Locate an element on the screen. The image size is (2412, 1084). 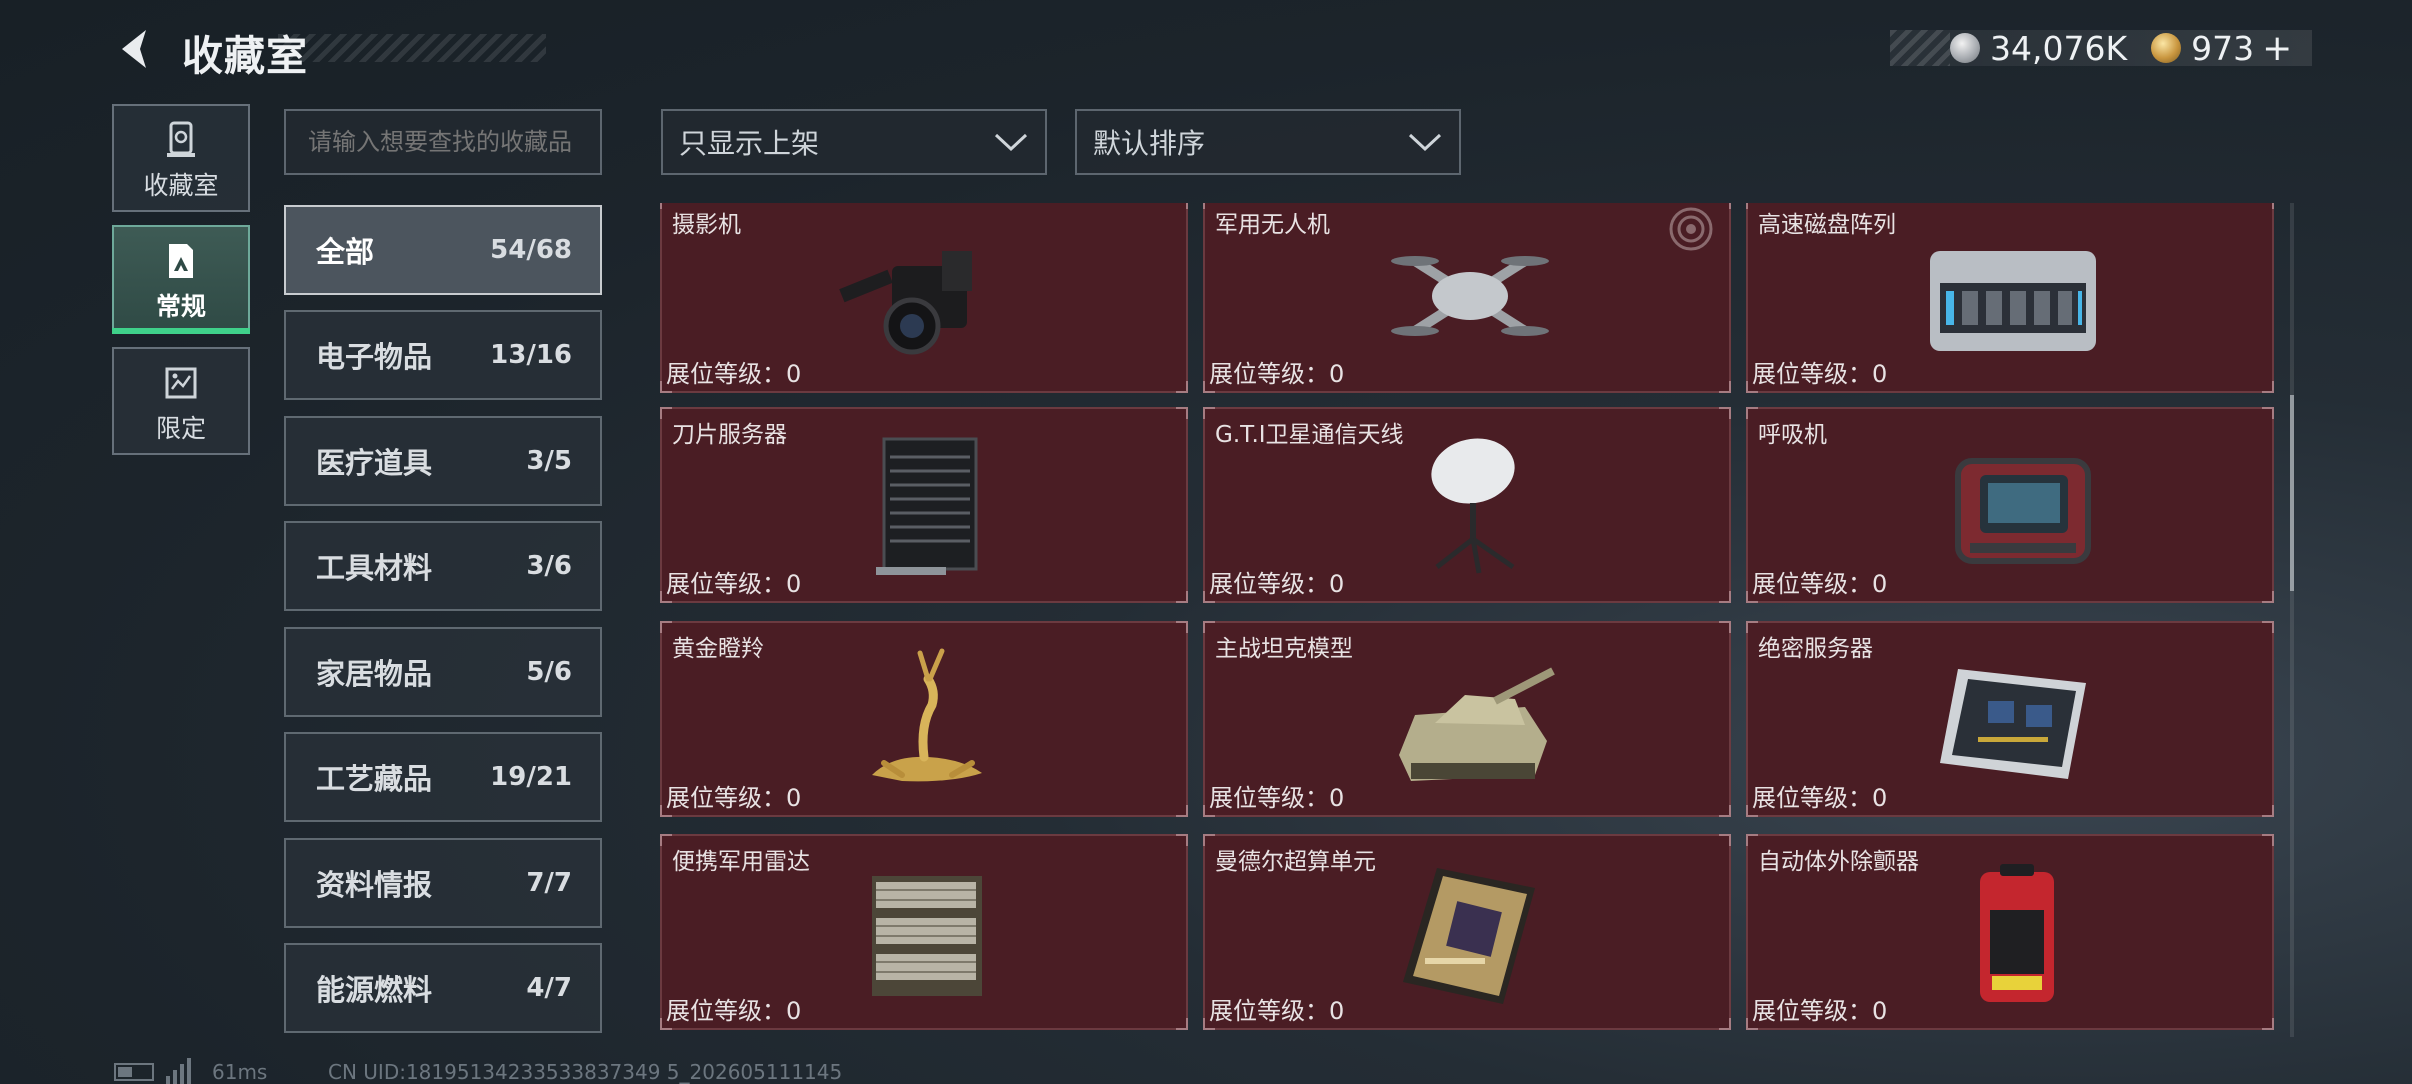
category-crafts: 工艺藏品 19/21 is located at coordinates (443, 777).